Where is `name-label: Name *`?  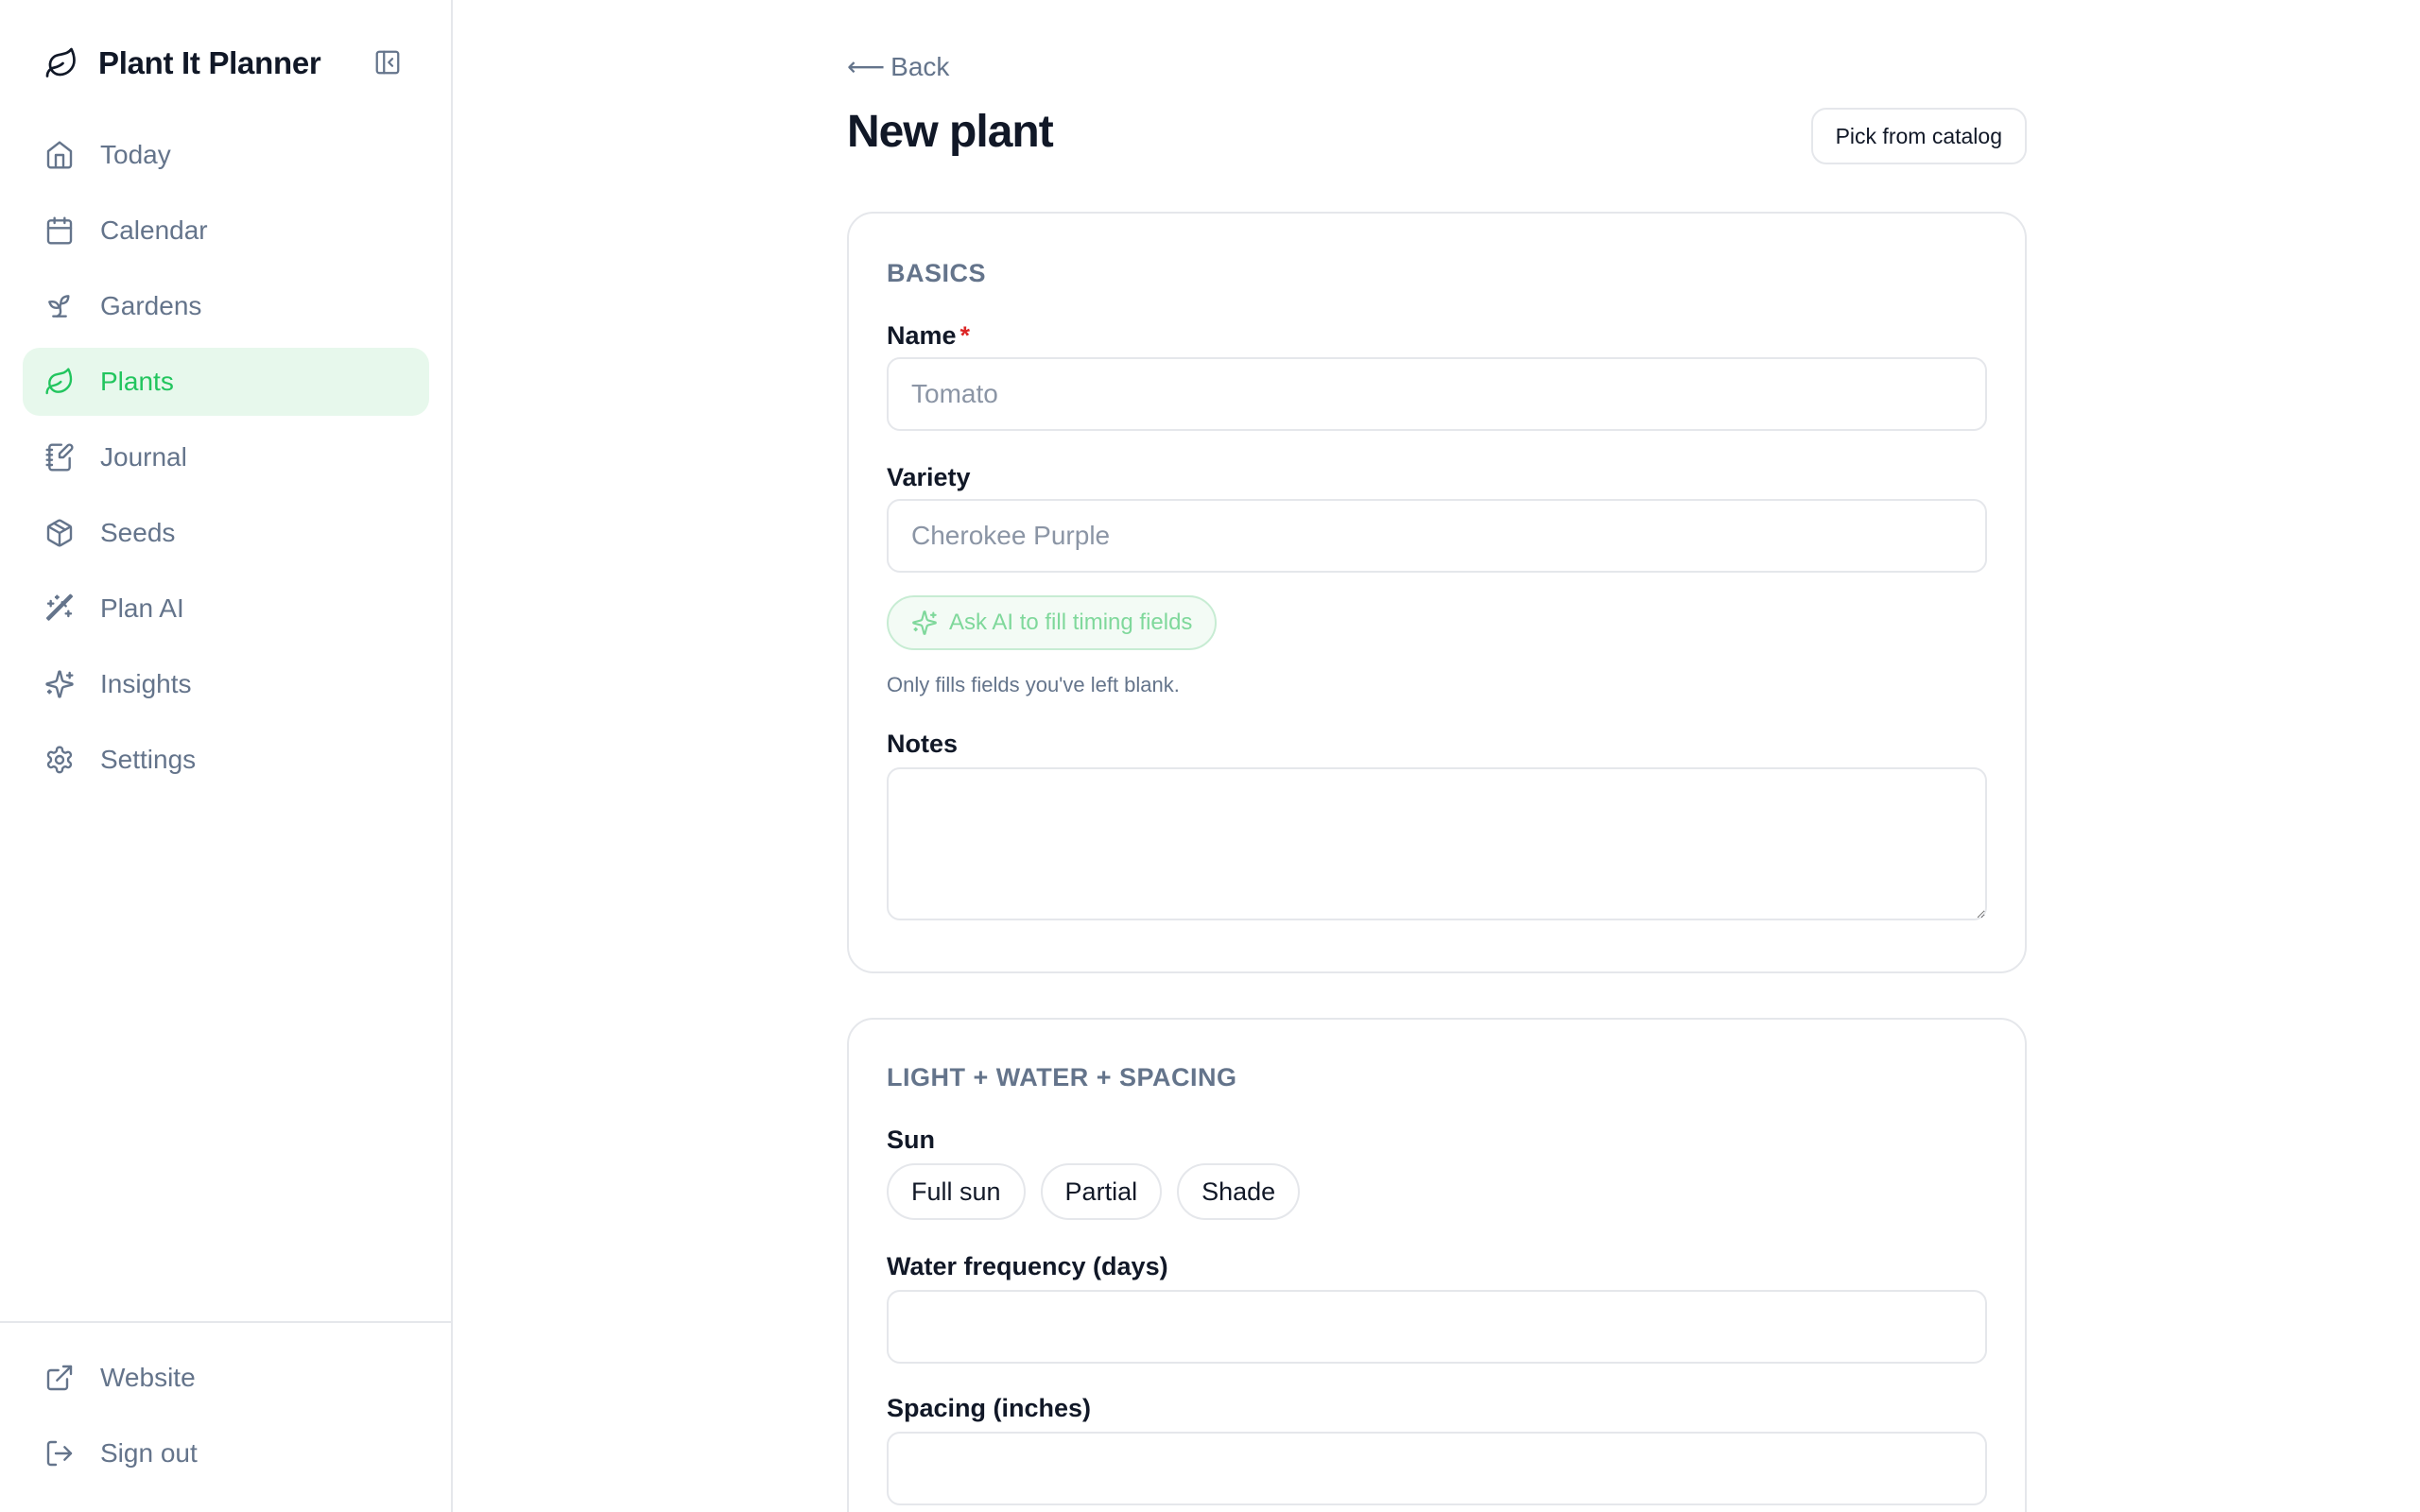 name-label: Name * is located at coordinates (928, 336).